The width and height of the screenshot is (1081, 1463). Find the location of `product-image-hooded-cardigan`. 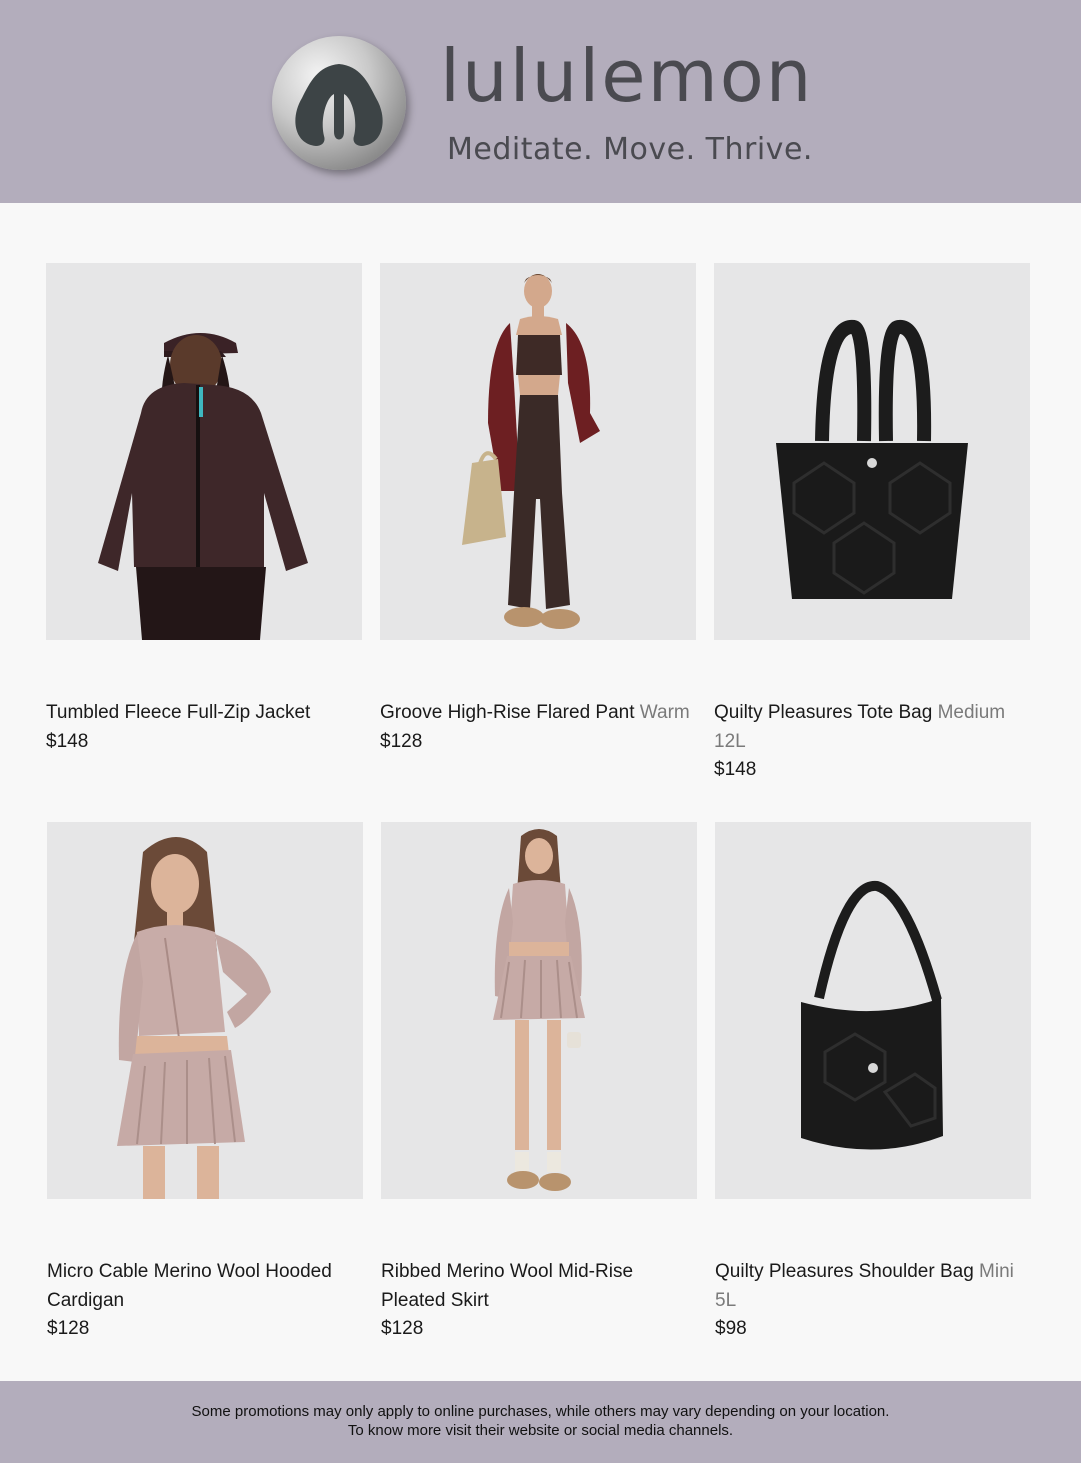

product-image-hooded-cardigan is located at coordinates (205, 1010).